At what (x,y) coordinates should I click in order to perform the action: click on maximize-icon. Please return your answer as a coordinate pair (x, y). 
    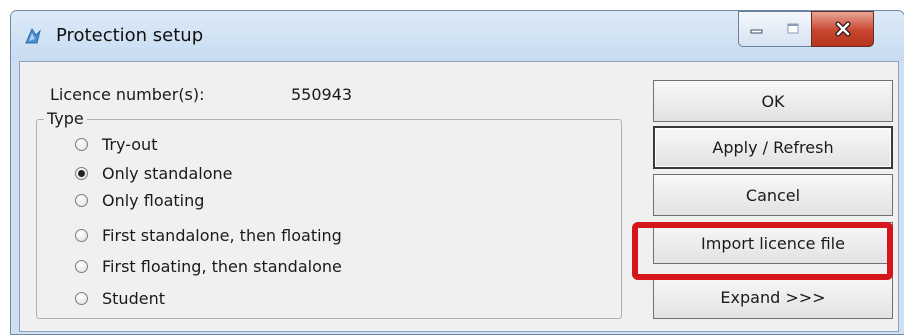
    Looking at the image, I should click on (793, 28).